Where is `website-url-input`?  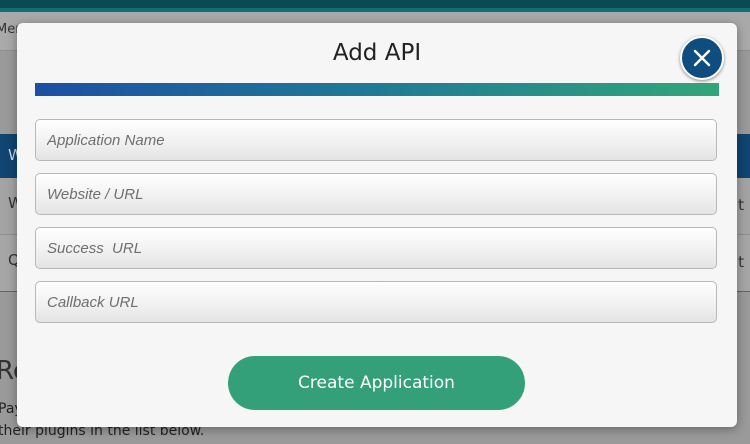 website-url-input is located at coordinates (376, 194).